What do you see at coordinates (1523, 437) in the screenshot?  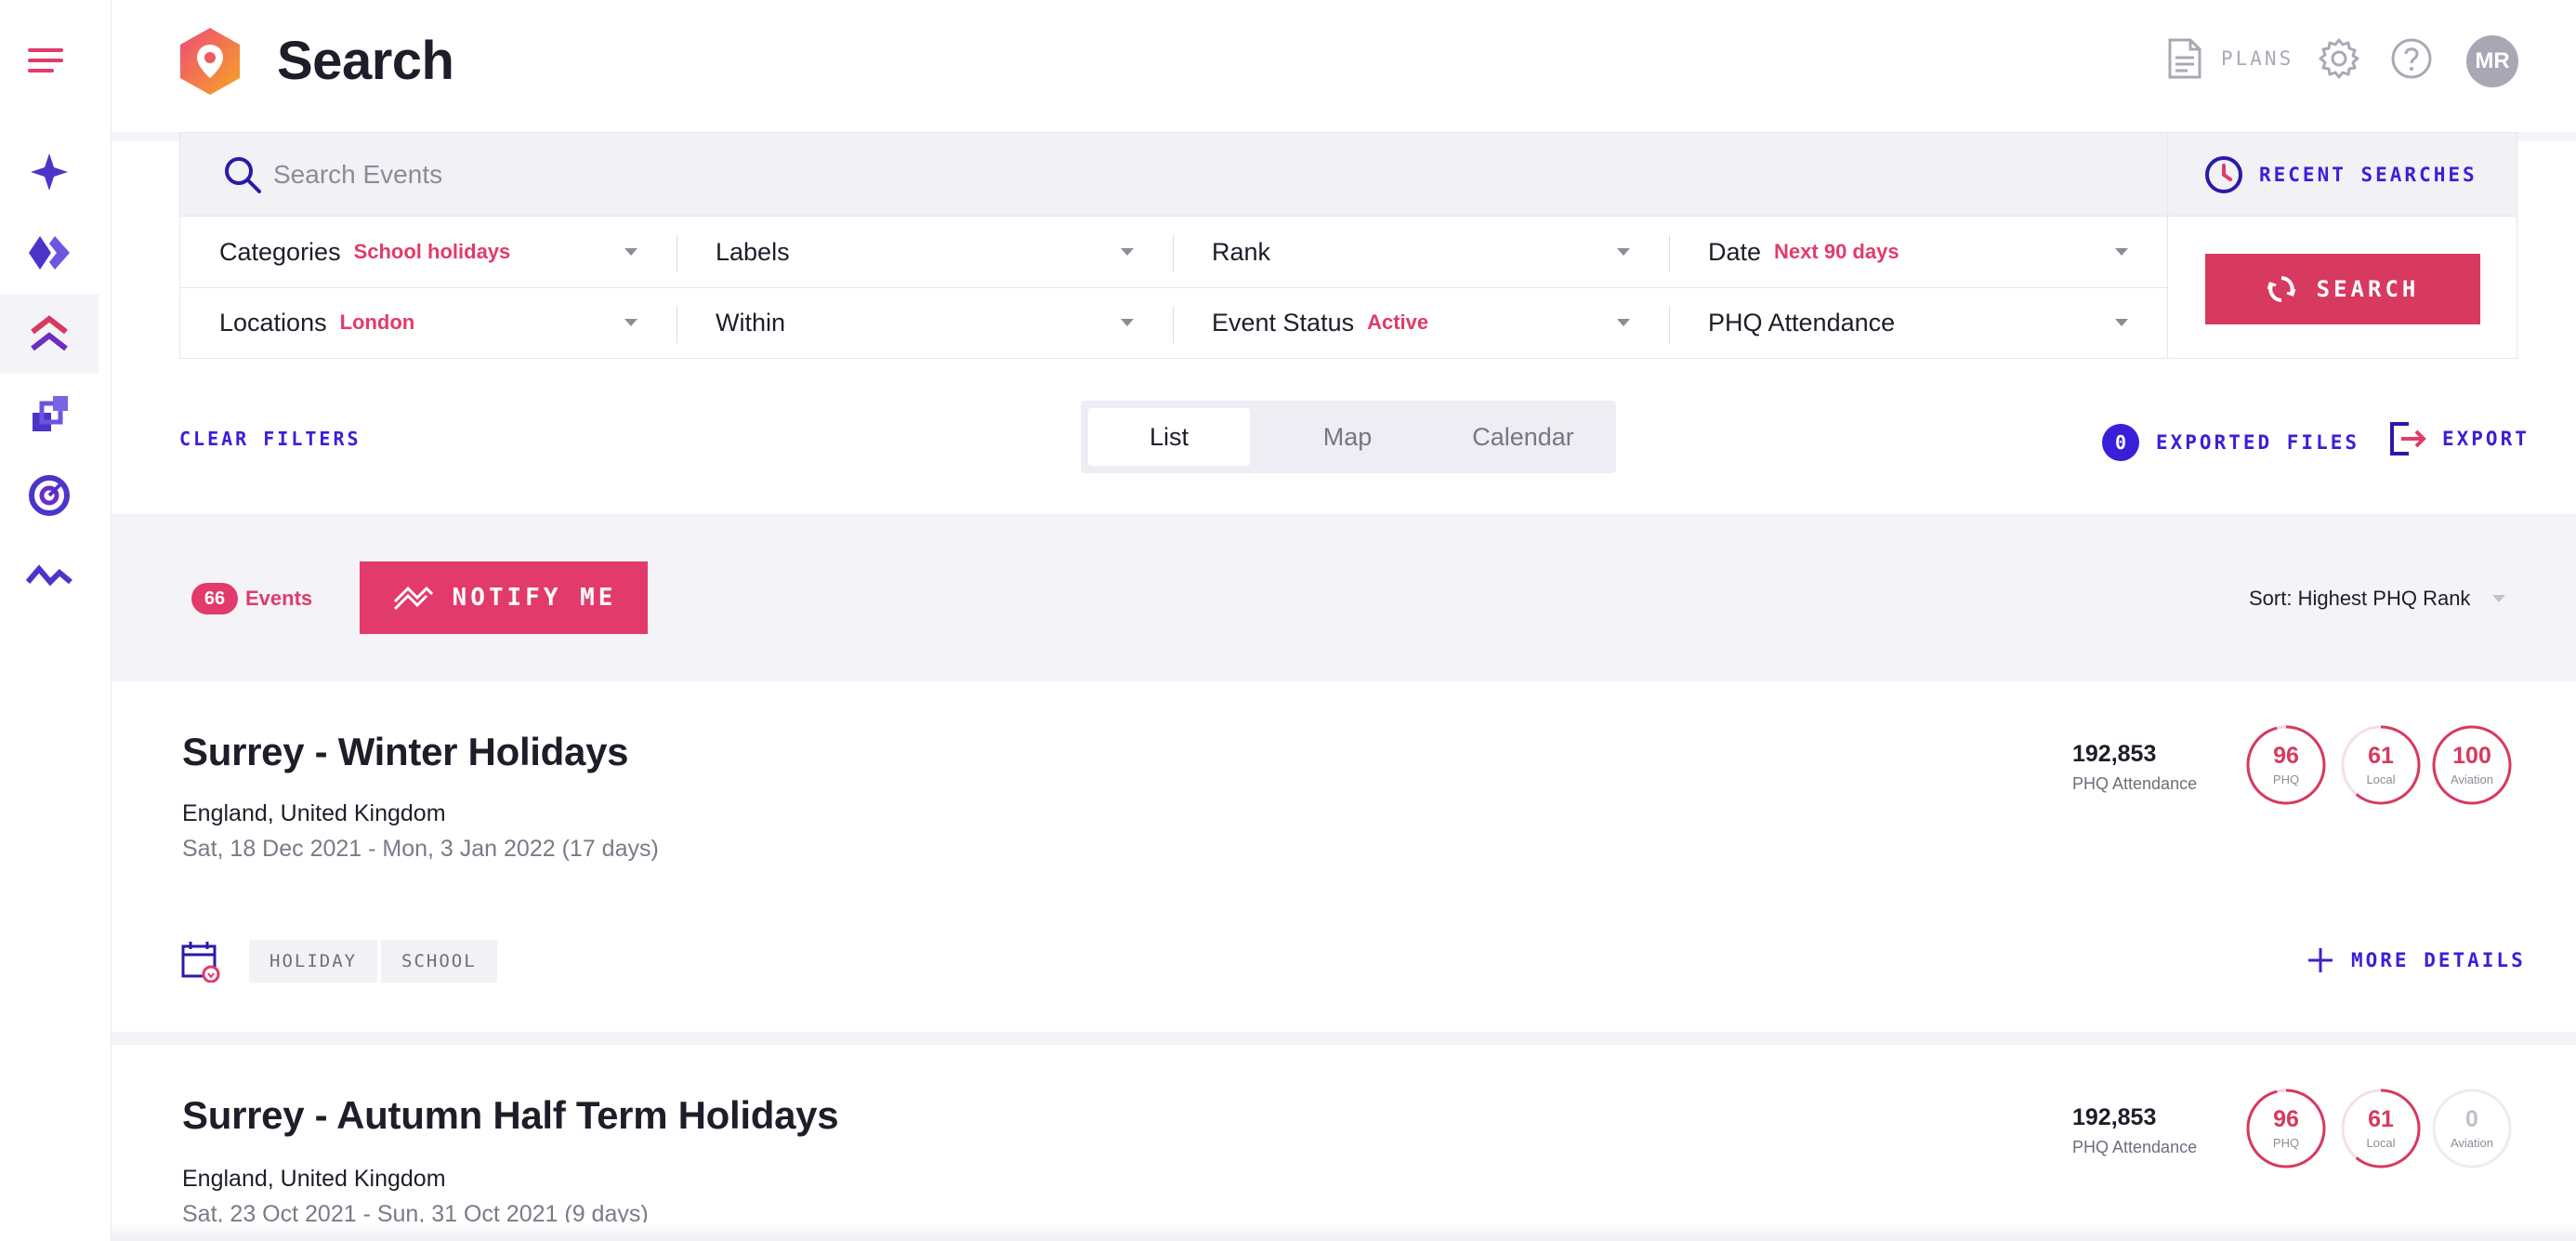 I see `tab-calendar: Calendar` at bounding box center [1523, 437].